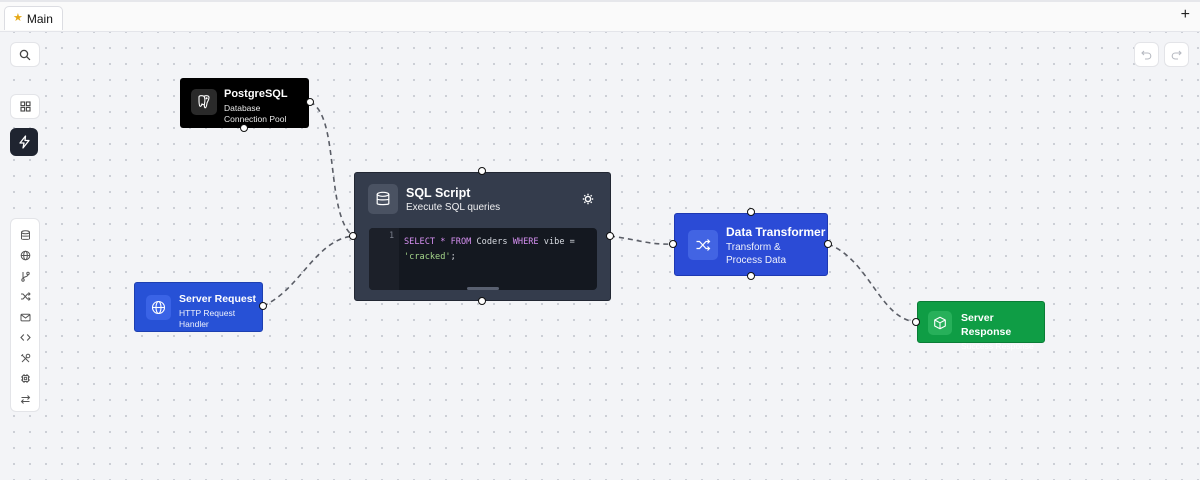  I want to click on sql-input-handle, so click(353, 236).